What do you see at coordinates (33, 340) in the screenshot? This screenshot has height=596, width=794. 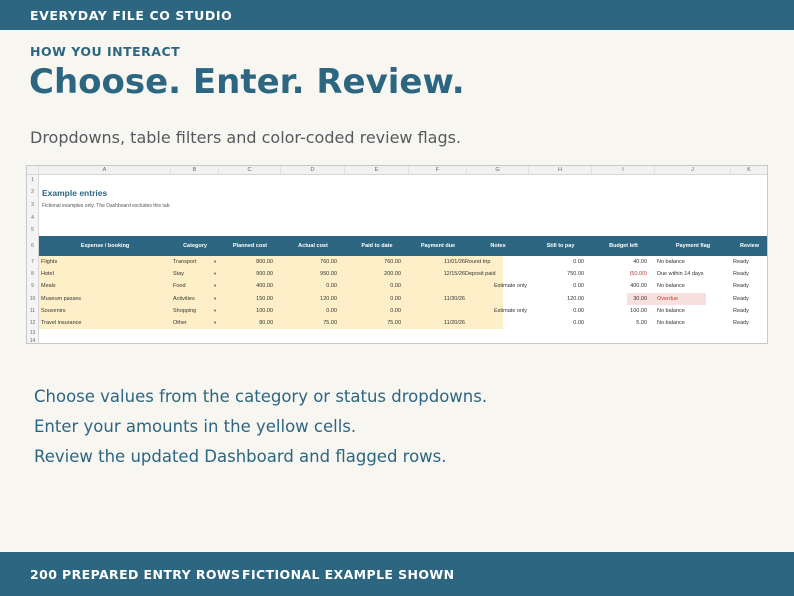 I see `row-number: 14` at bounding box center [33, 340].